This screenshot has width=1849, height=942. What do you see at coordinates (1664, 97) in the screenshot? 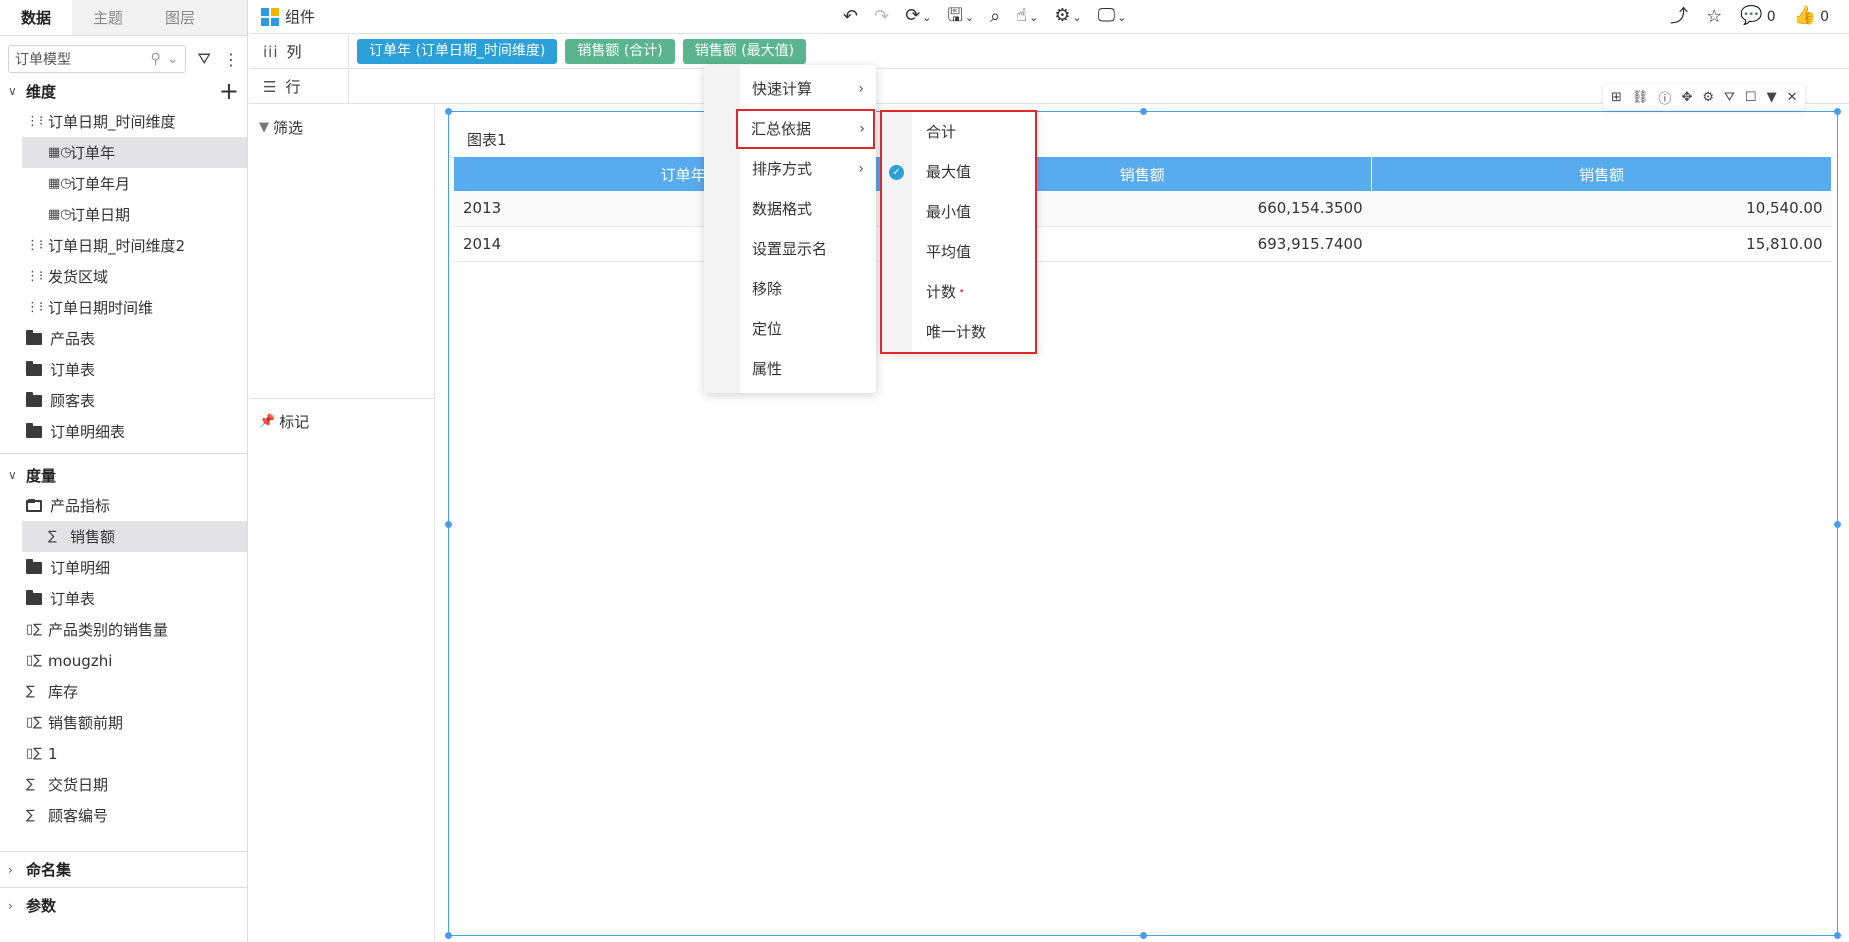
I see `info-icon: ⓘ` at bounding box center [1664, 97].